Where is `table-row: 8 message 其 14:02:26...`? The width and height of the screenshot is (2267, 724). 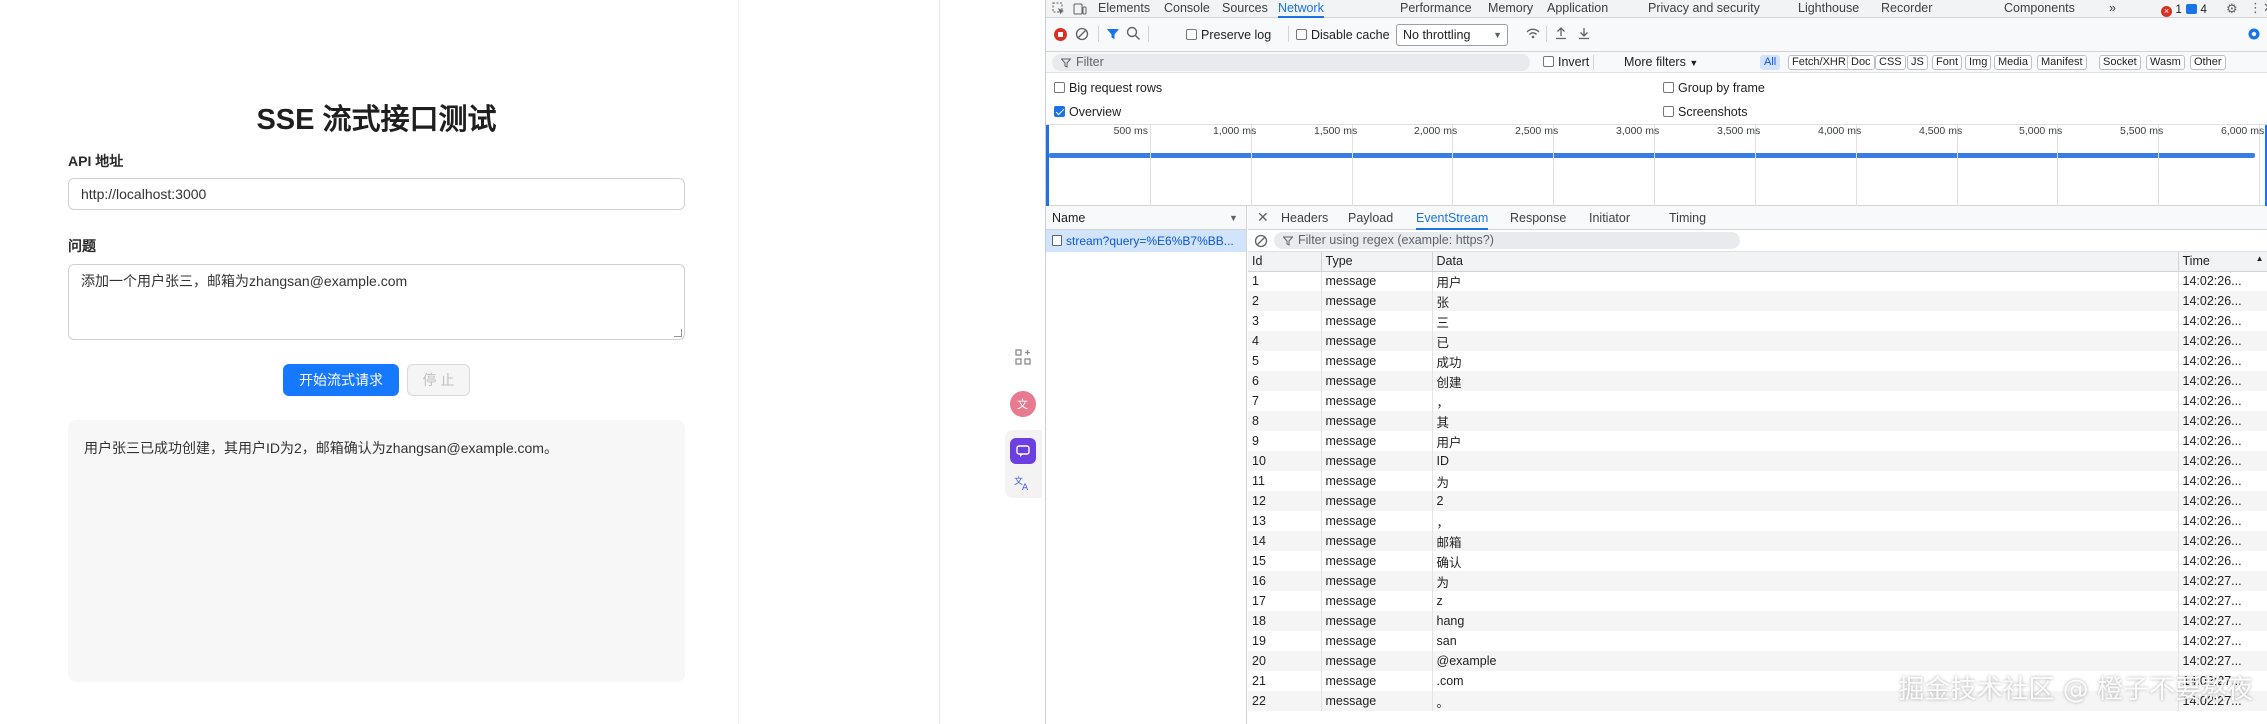
table-row: 8 message 其 14:02:26... is located at coordinates (1757, 421).